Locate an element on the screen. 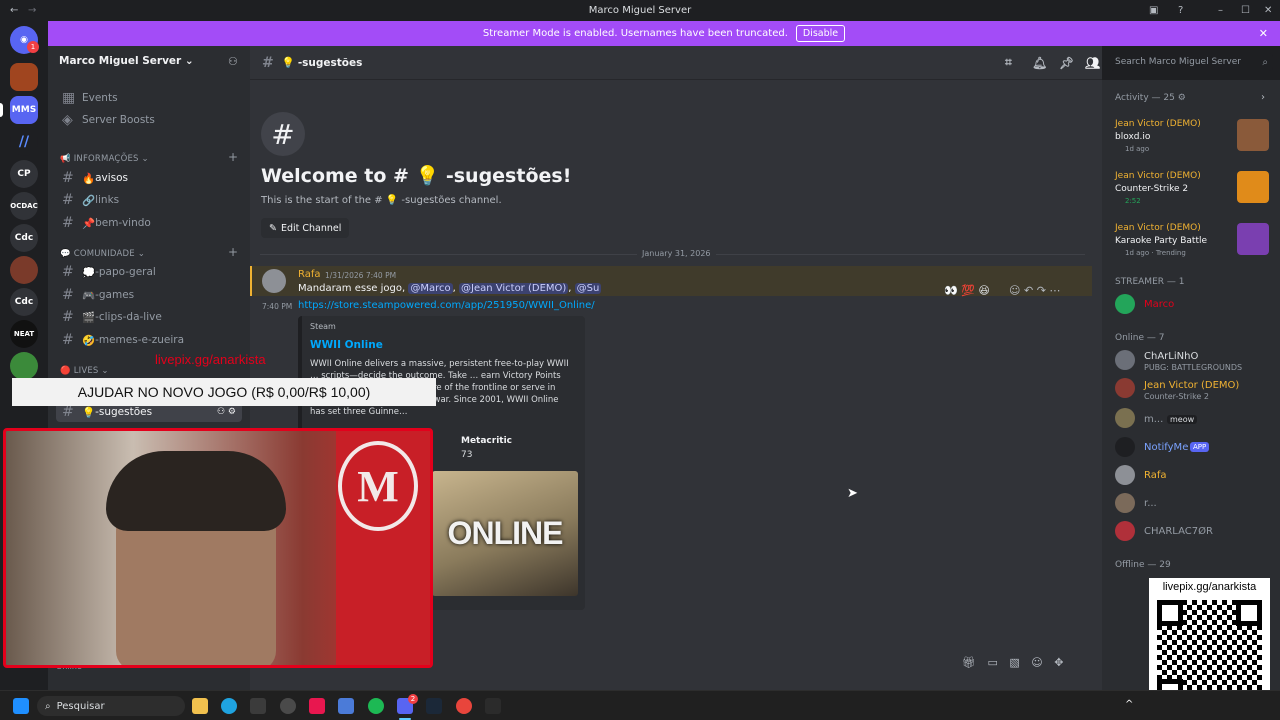 The width and height of the screenshot is (1280, 720). settings-gear-icon: ⚇ ⚙ is located at coordinates (226, 412).